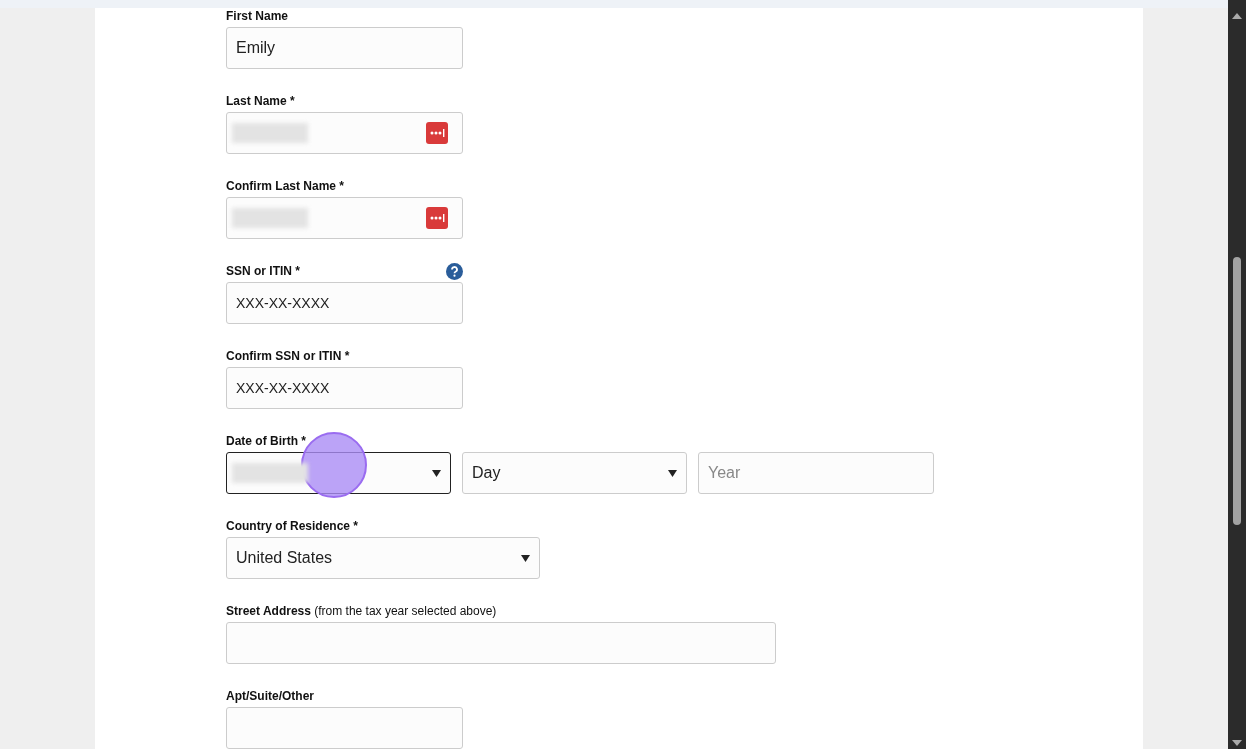  Describe the element at coordinates (816, 473) in the screenshot. I see `input-field: Year` at that location.